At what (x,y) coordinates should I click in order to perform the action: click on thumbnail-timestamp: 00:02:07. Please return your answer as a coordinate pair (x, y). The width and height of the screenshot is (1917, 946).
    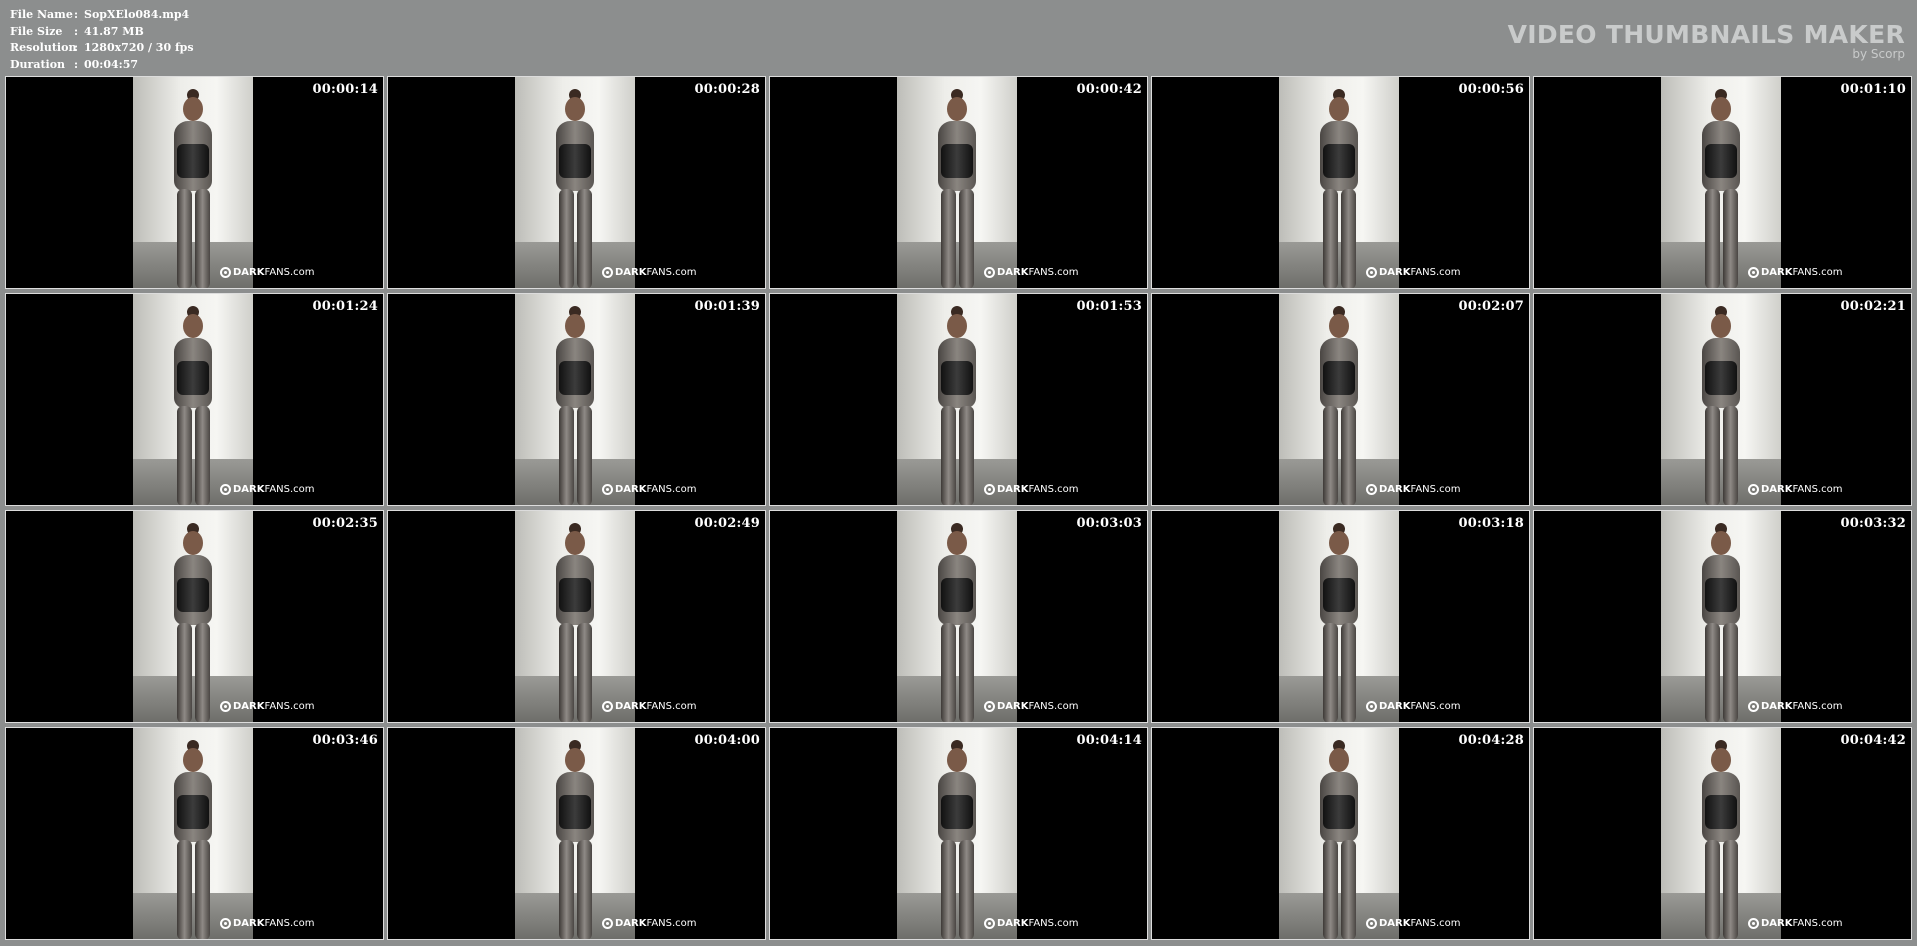
    Looking at the image, I should click on (1491, 306).